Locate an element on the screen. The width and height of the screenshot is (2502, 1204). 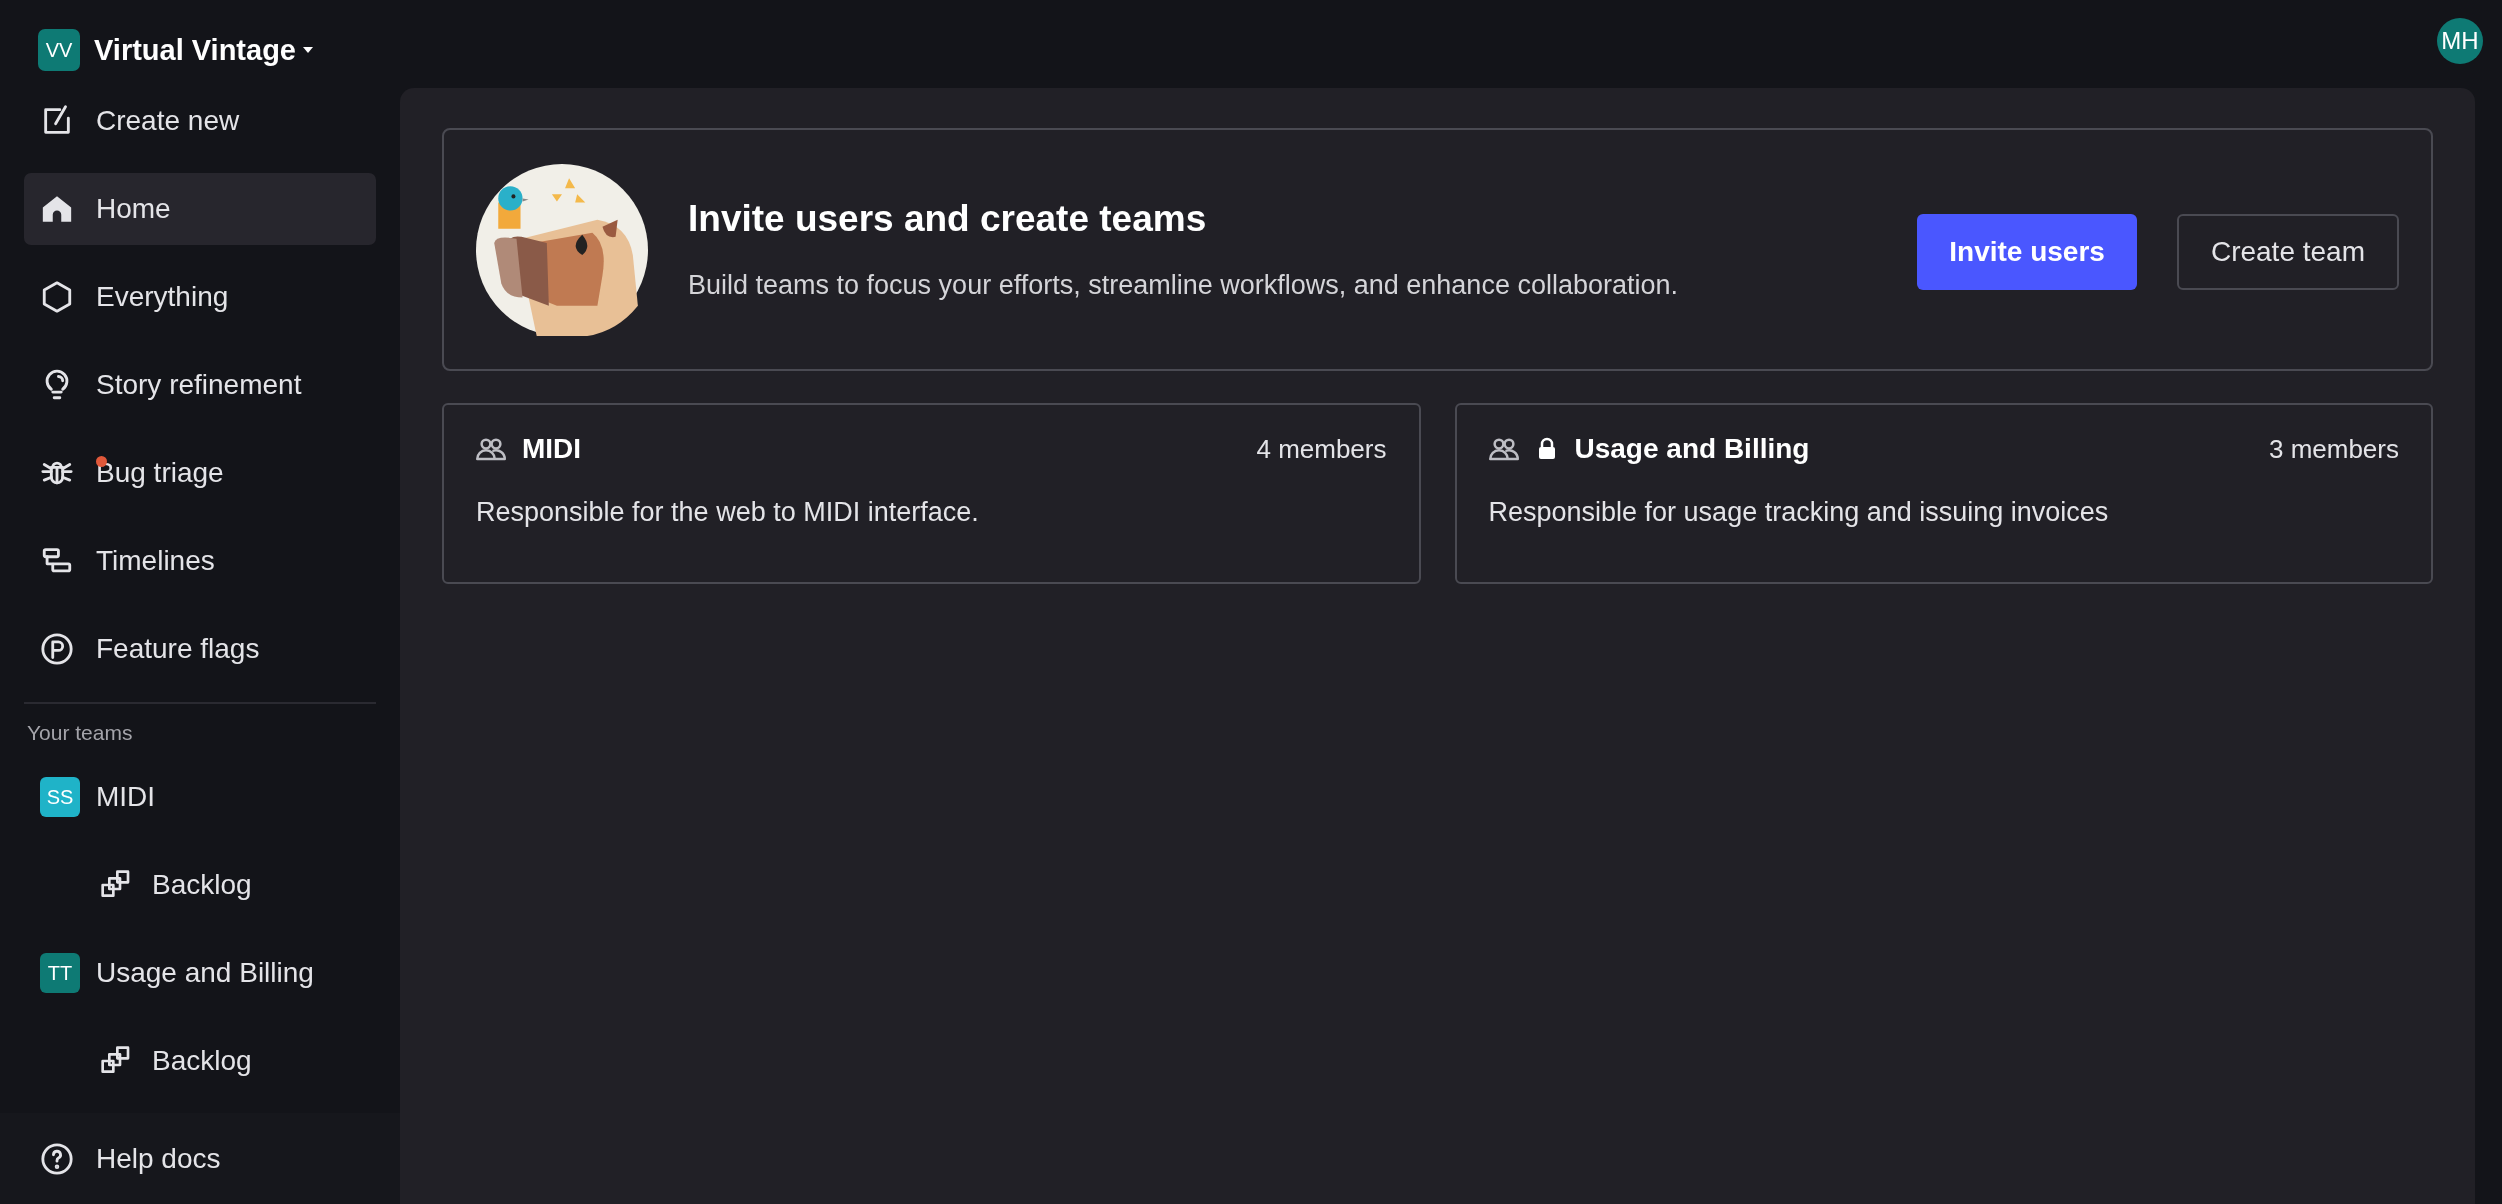
team-item: TT Usage and Billing is located at coordinates (200, 973).